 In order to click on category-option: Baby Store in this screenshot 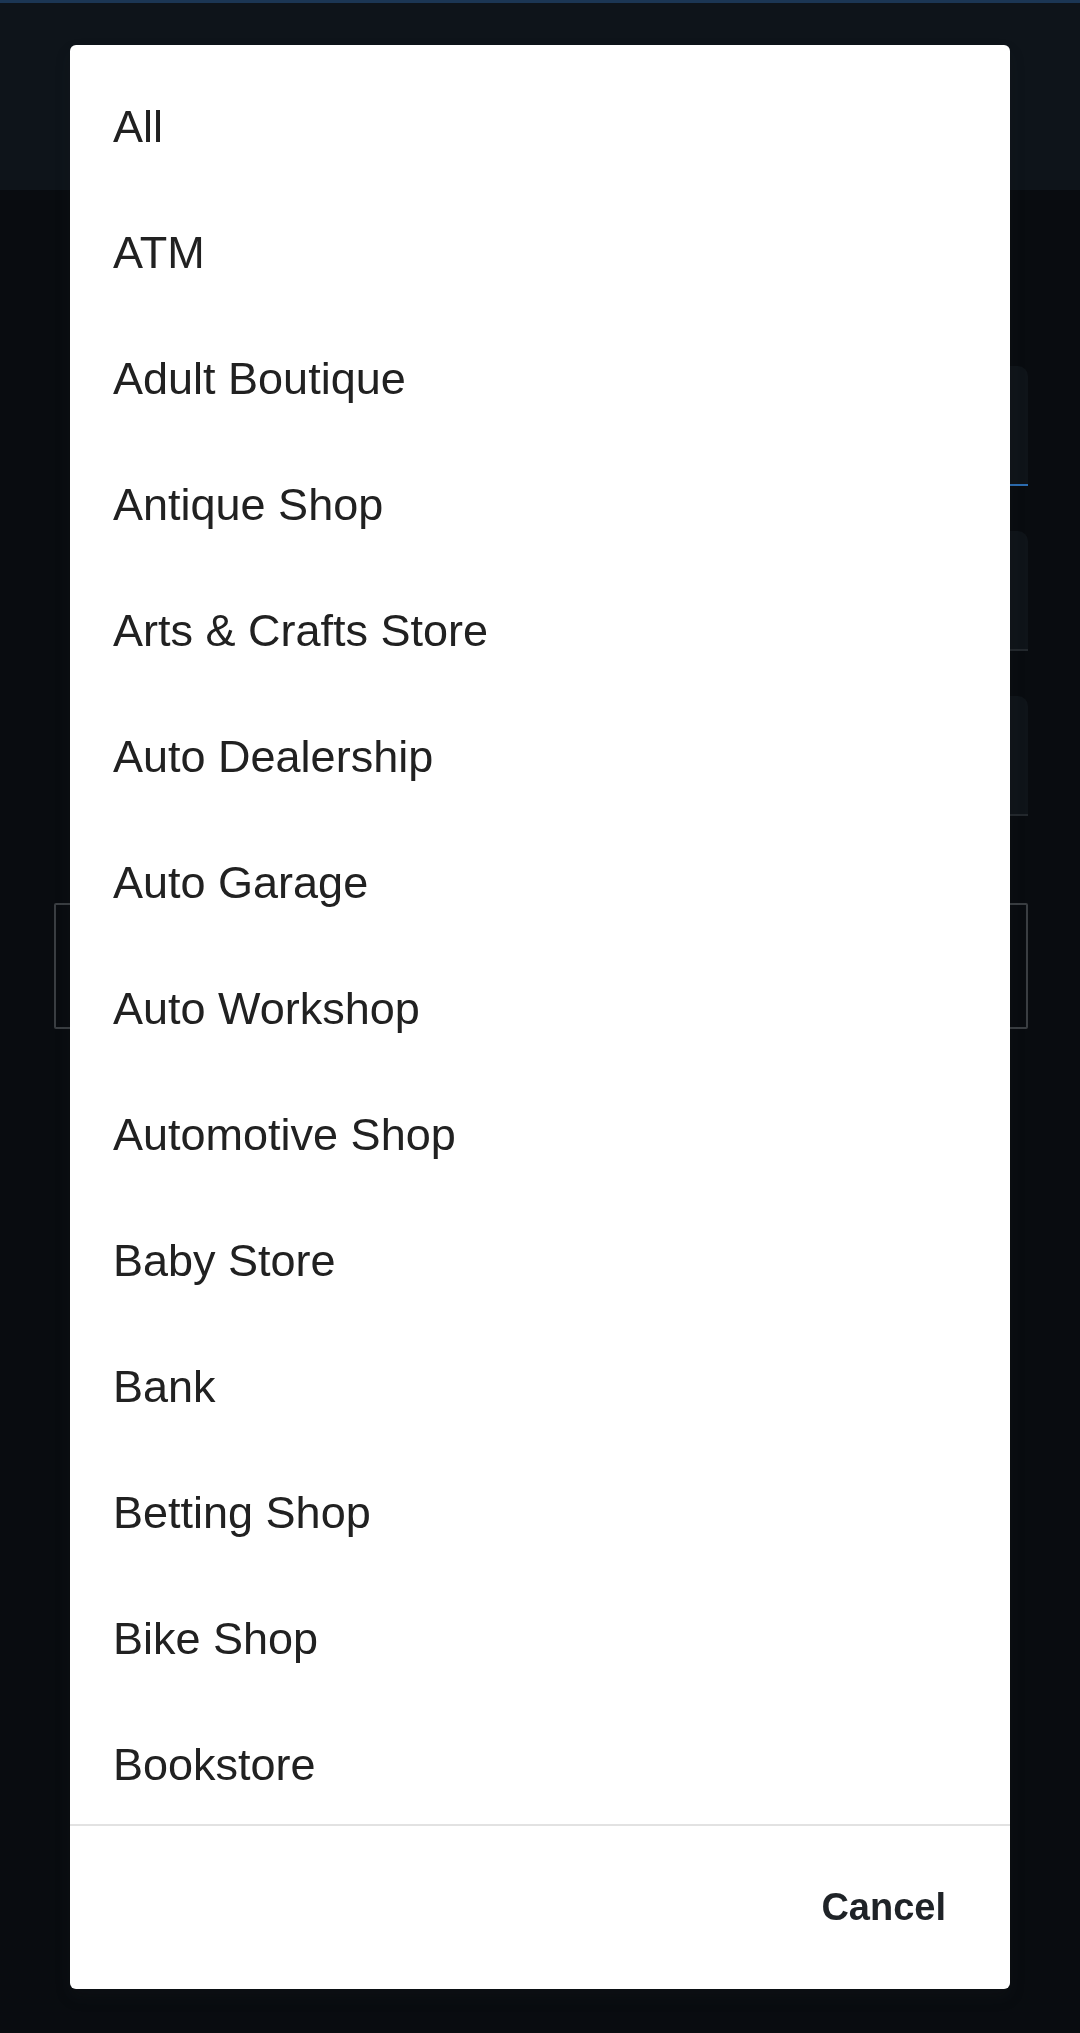, I will do `click(540, 1261)`.